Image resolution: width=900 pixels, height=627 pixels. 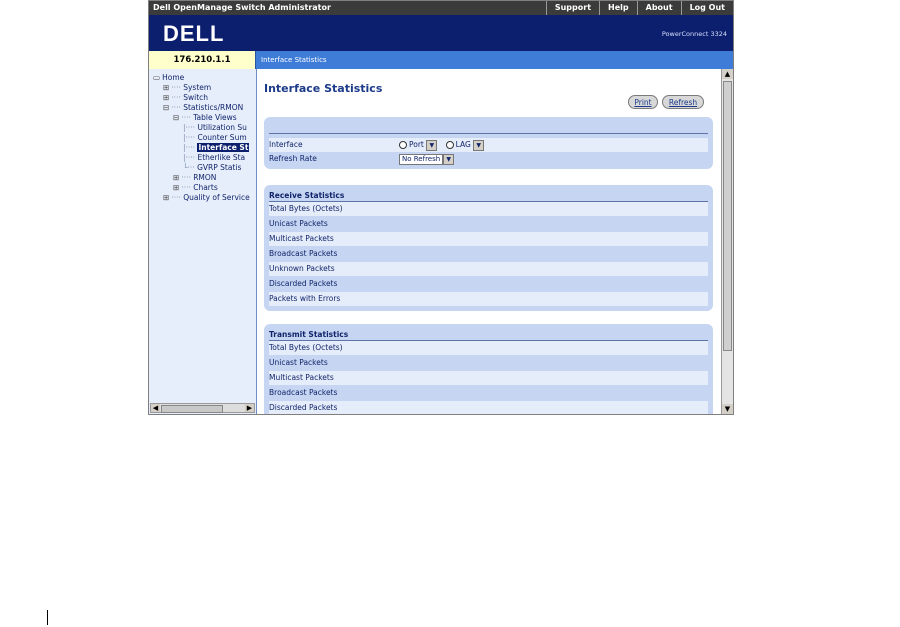 I want to click on content-vertical-scrollbar: ▲ ▼, so click(x=727, y=241).